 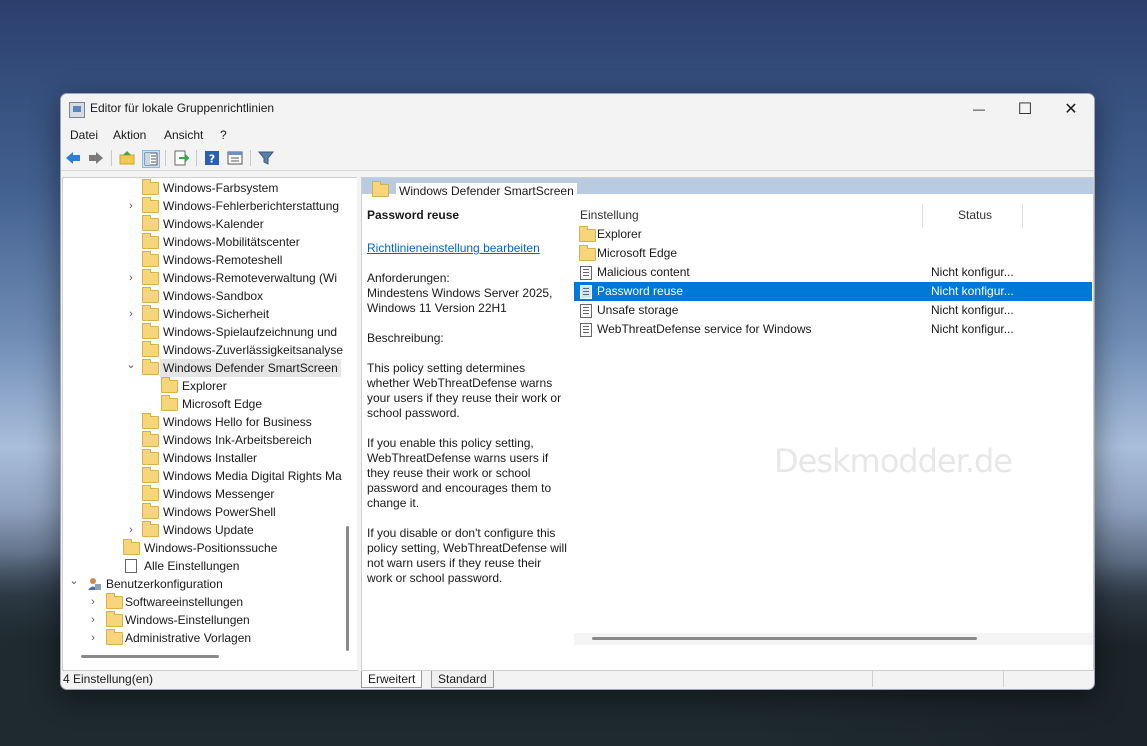 I want to click on list-scroll-thumb, so click(x=784, y=638).